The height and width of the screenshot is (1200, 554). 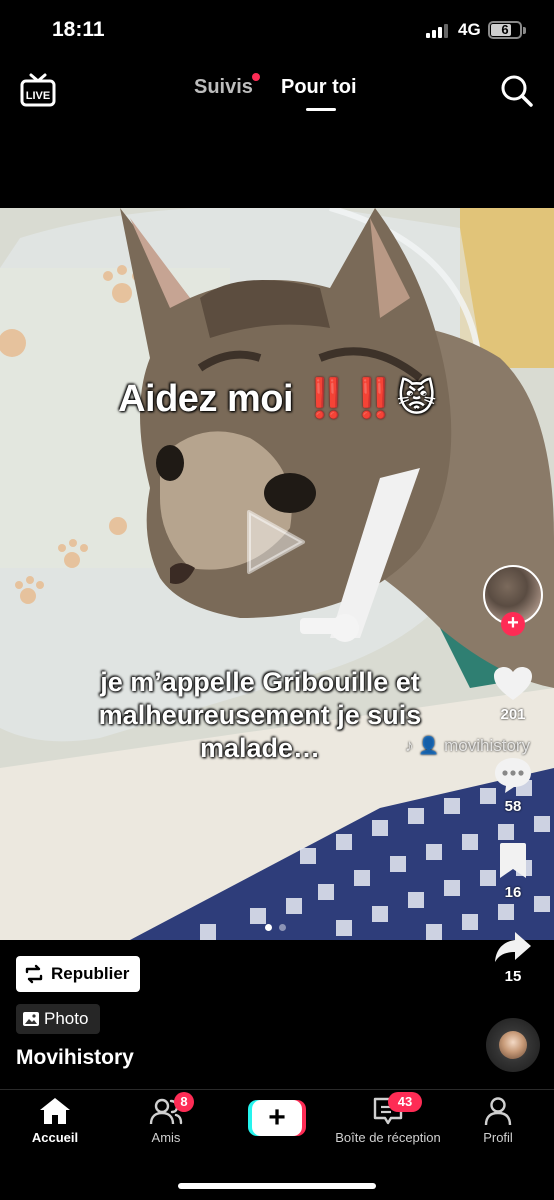 I want to click on live-label: LIVE, so click(x=38, y=96).